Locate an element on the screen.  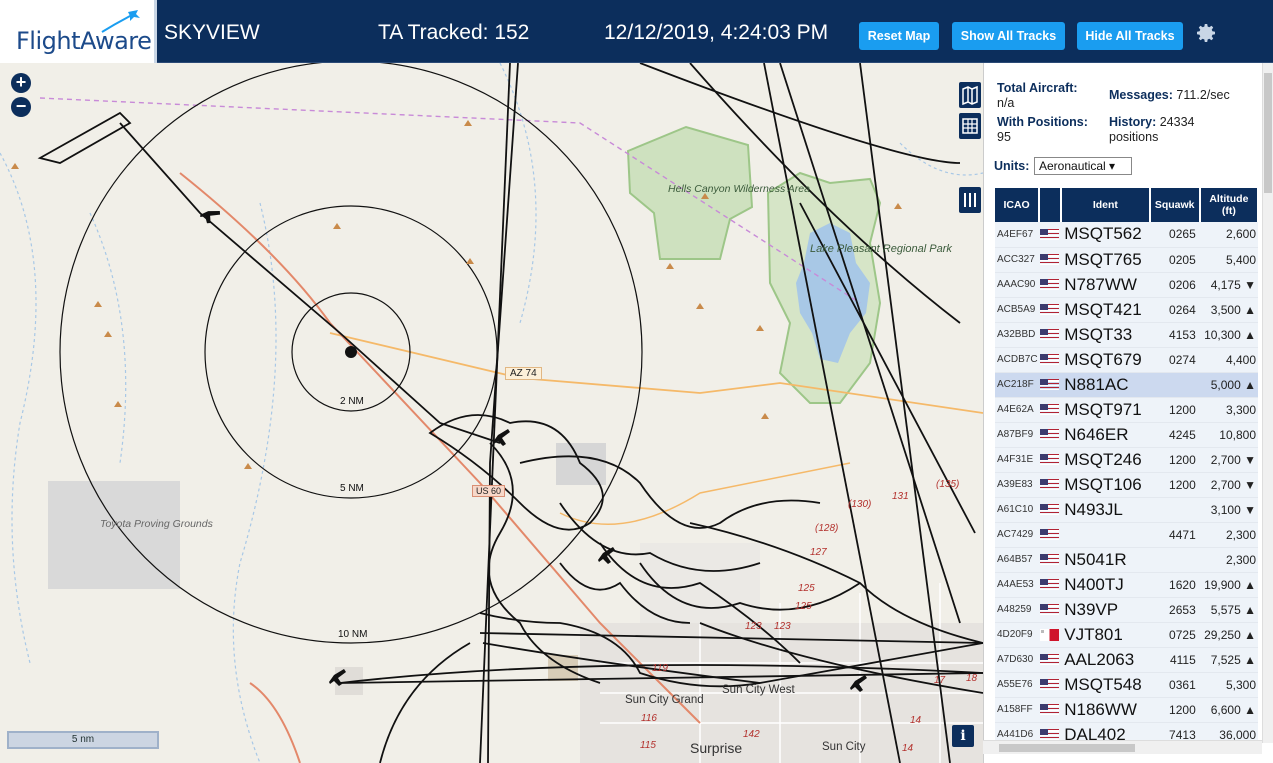
row-altitude: 2,700 ▼ is located at coordinates (1228, 460).